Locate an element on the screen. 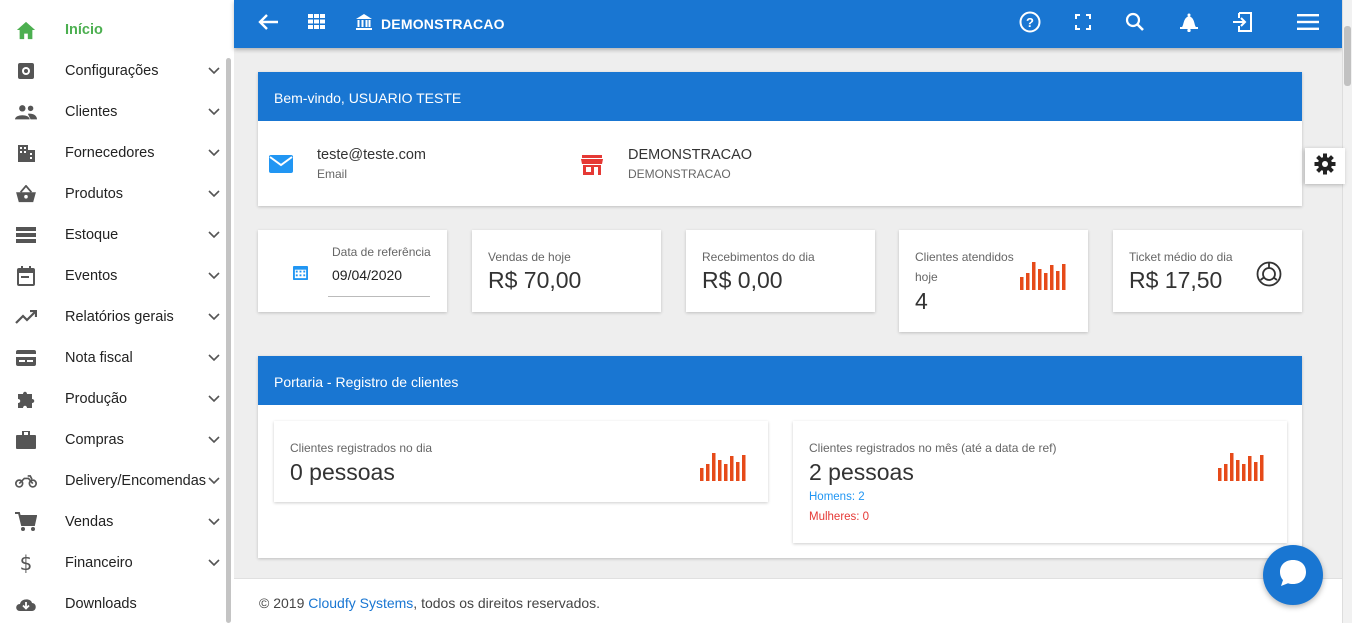  women-count: Mulheres: 0 is located at coordinates (839, 517).